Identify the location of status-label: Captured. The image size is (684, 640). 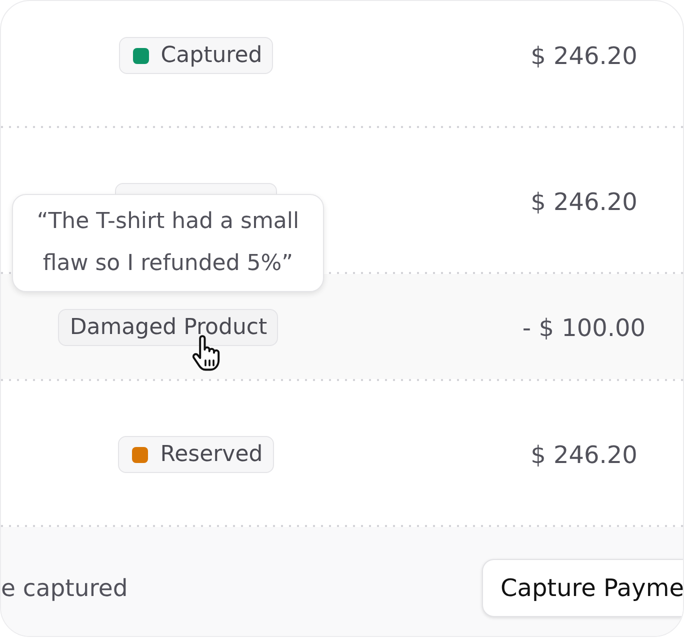
(211, 55).